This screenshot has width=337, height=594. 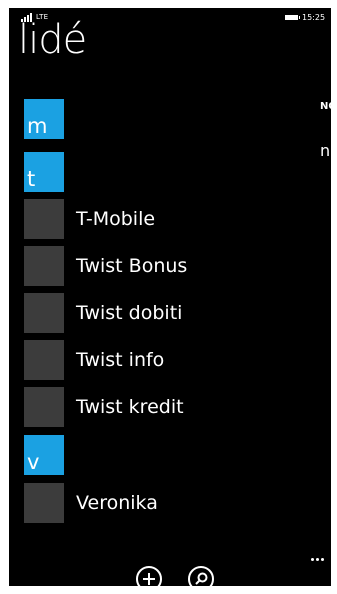 I want to click on search-button, so click(x=201, y=576).